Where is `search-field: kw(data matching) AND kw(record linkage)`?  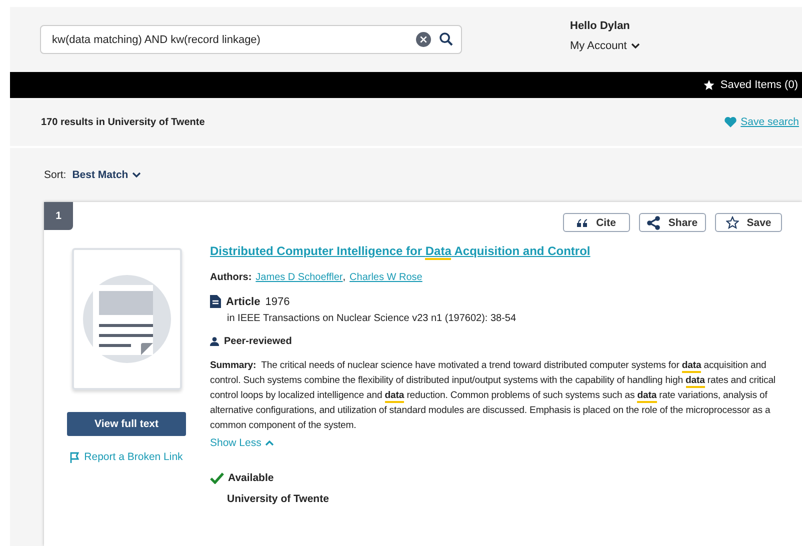
search-field: kw(data matching) AND kw(record linkage) is located at coordinates (251, 39).